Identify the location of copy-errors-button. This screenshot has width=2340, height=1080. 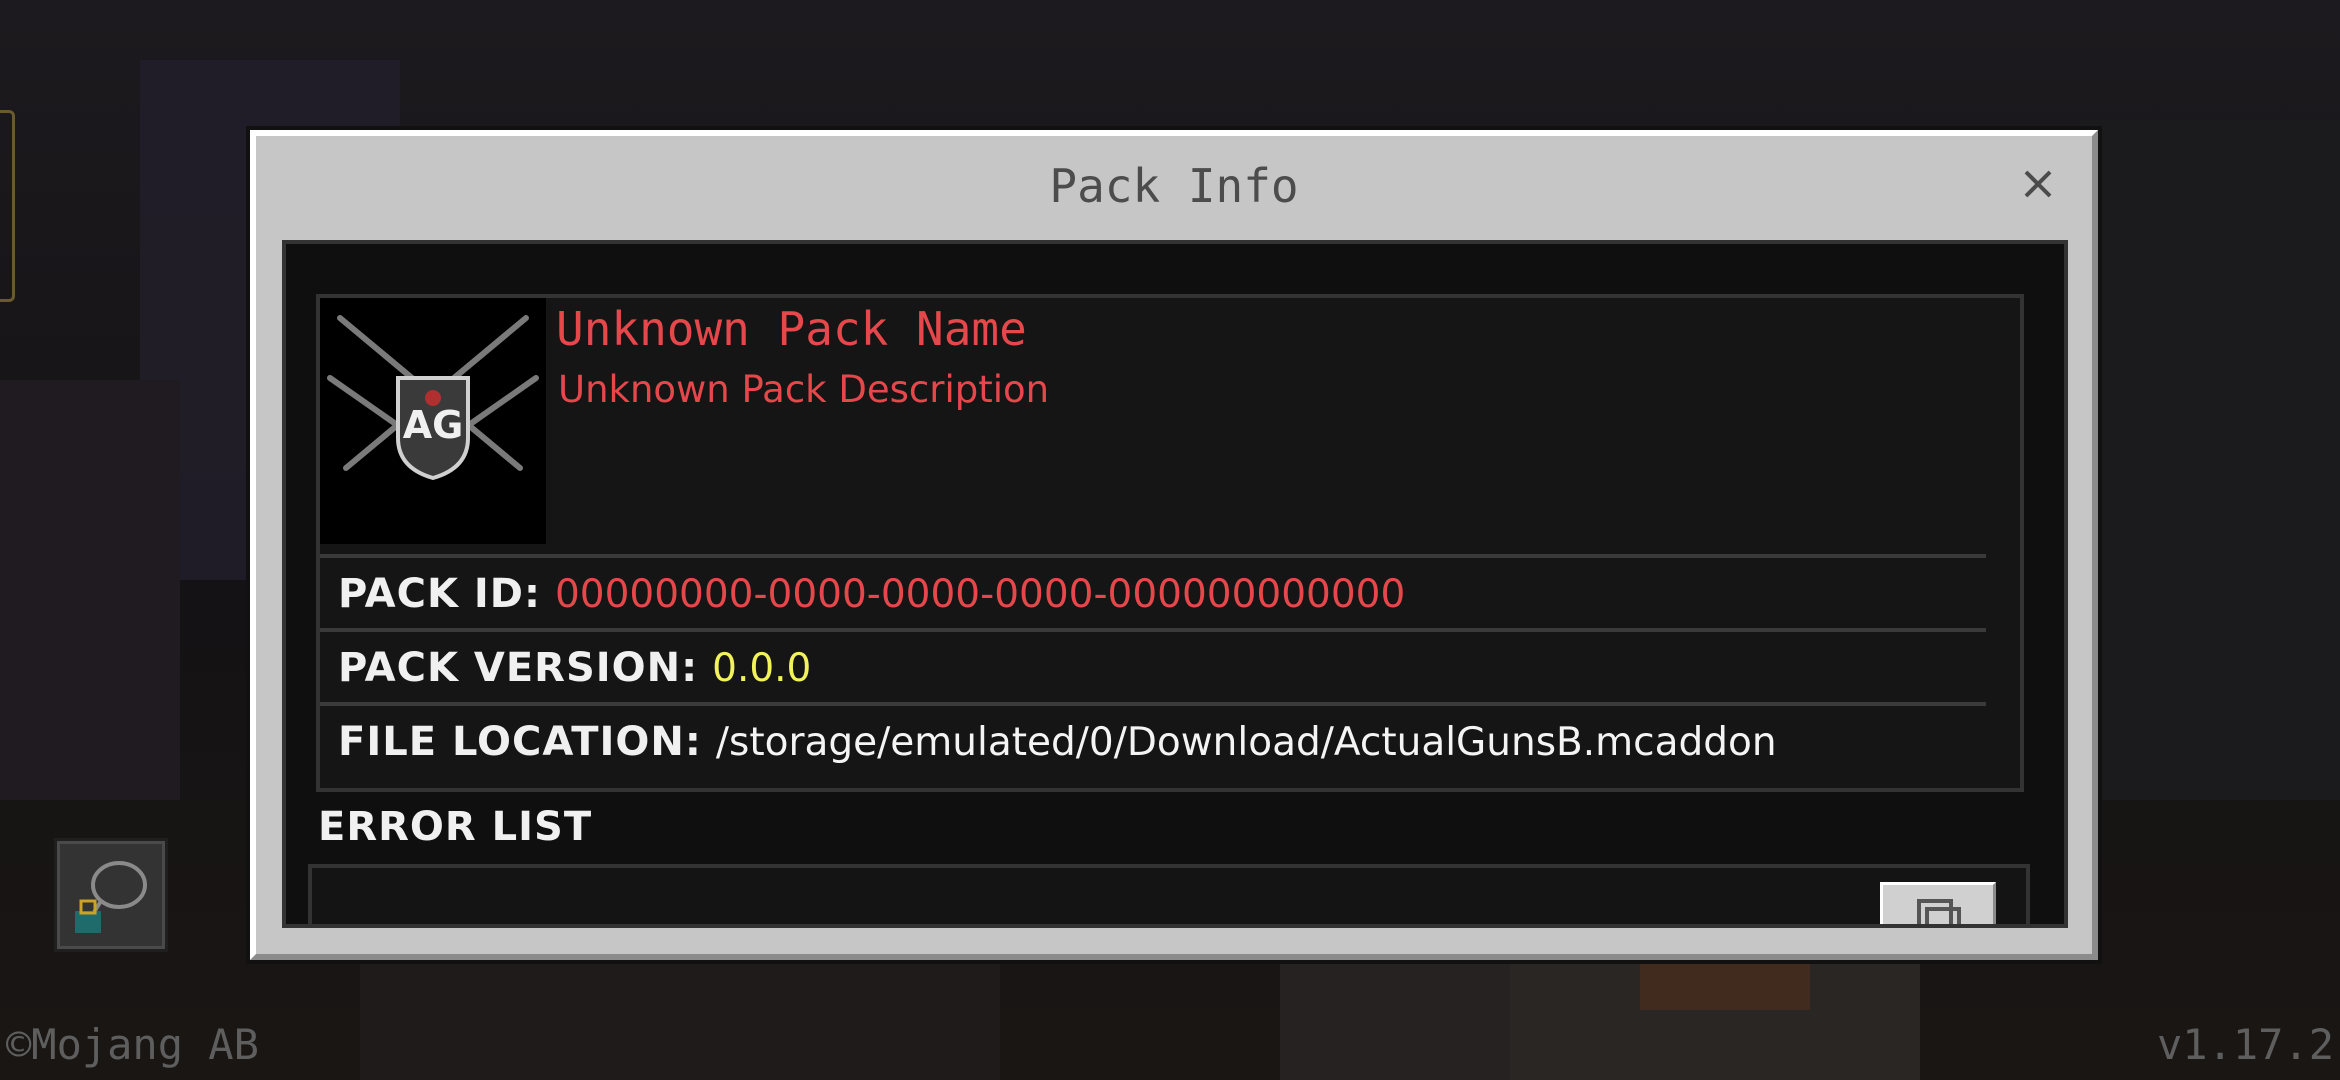
(1938, 903).